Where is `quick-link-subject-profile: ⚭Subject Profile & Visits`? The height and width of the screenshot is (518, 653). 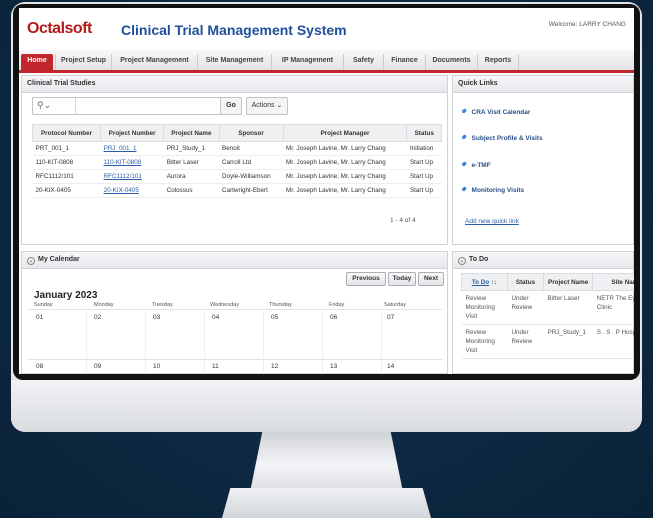 quick-link-subject-profile: ⚭Subject Profile & Visits is located at coordinates (500, 137).